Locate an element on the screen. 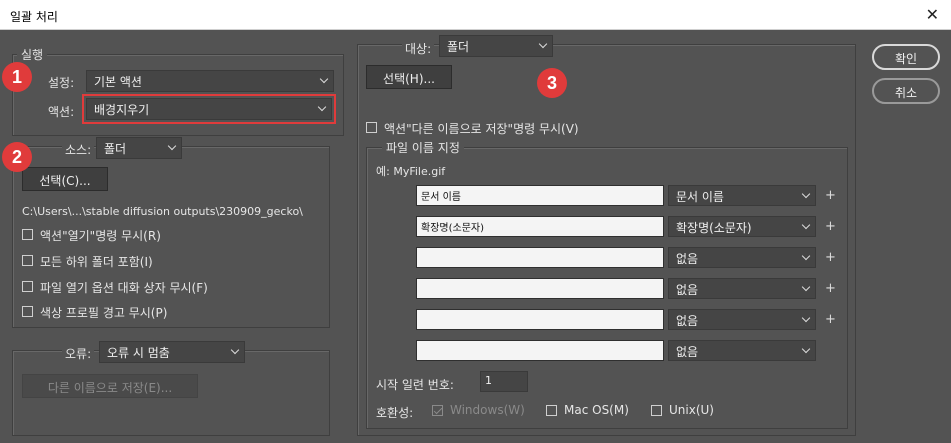 This screenshot has height=443, width=951. override-save-checkbox is located at coordinates (371, 127).